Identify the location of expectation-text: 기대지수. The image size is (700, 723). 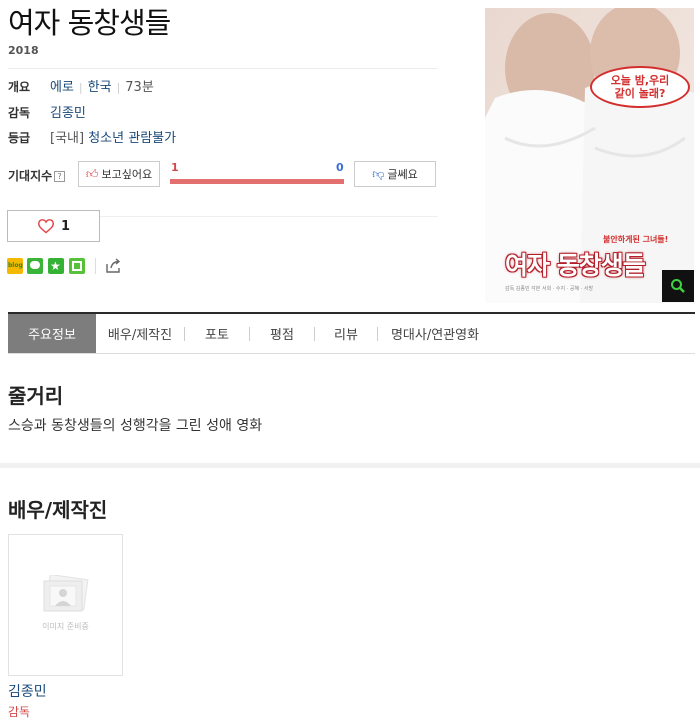
(30, 176).